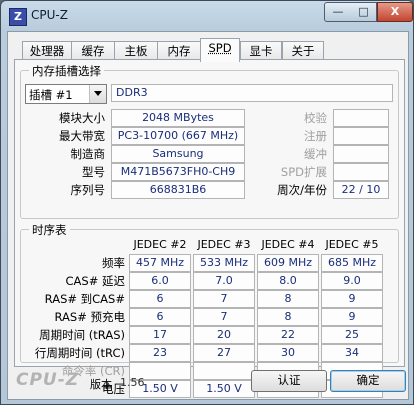 The width and height of the screenshot is (414, 405). What do you see at coordinates (82, 136) in the screenshot?
I see `slot-field-label: 最大带宽` at bounding box center [82, 136].